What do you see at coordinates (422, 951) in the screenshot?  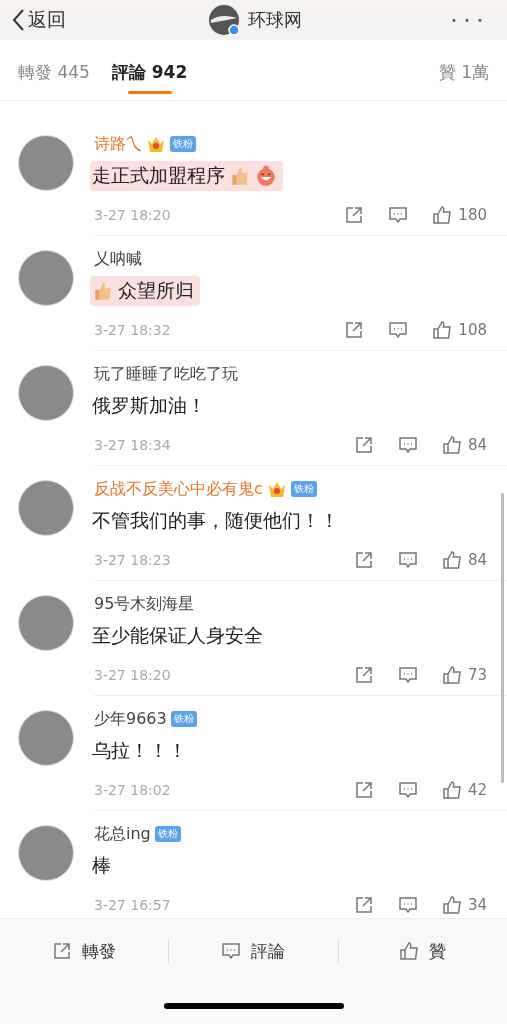 I see `action-button: 贊` at bounding box center [422, 951].